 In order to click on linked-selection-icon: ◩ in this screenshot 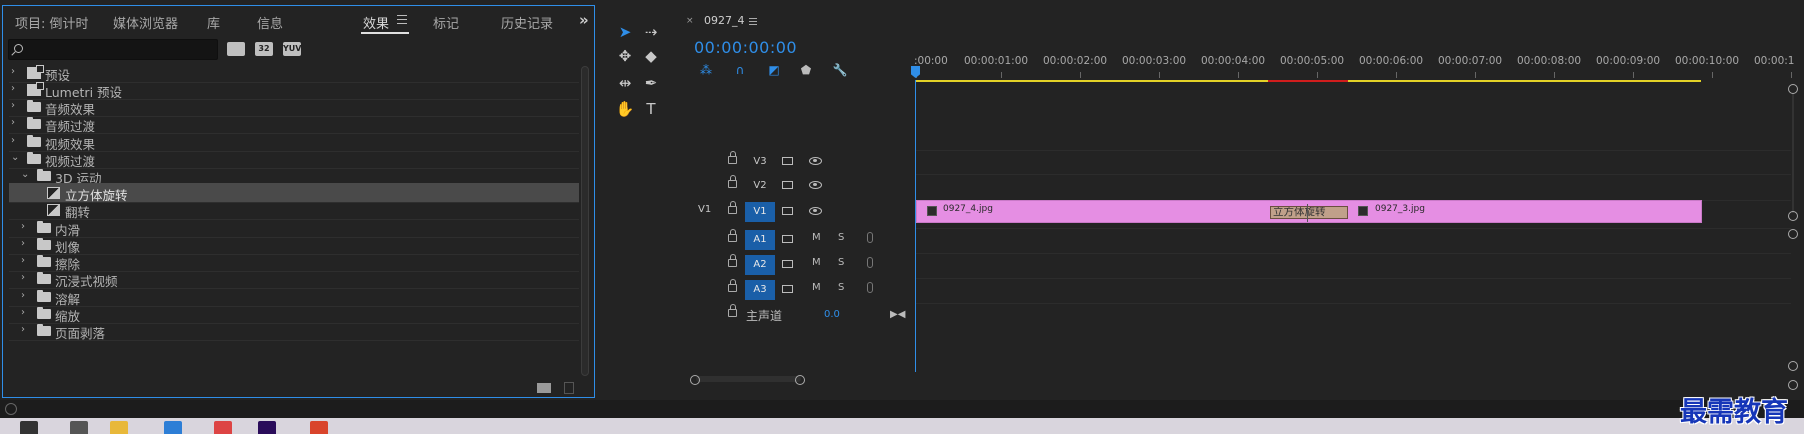, I will do `click(774, 70)`.